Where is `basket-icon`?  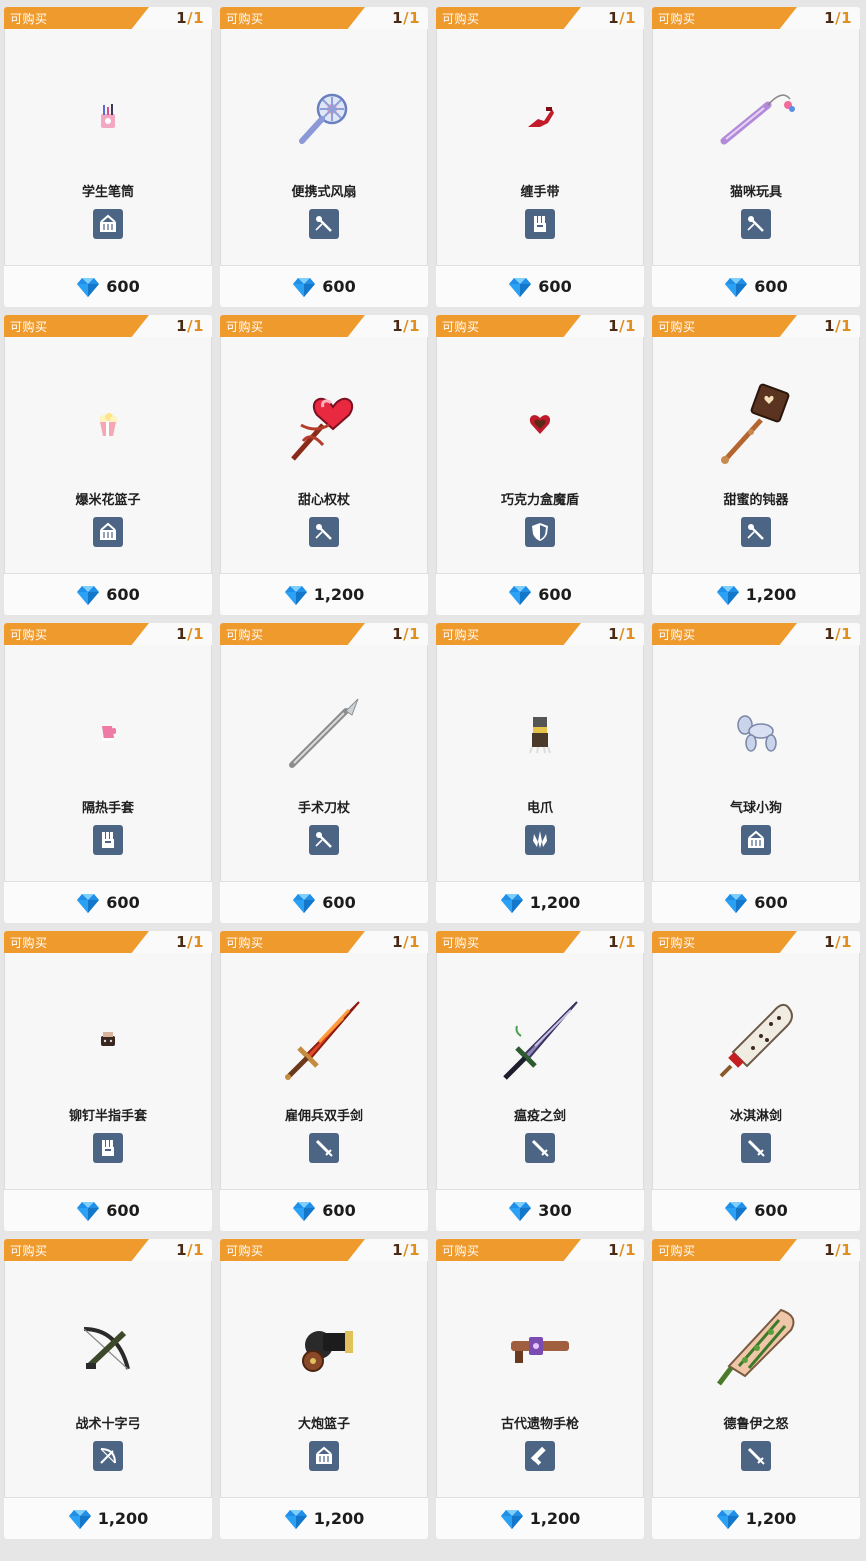
basket-icon is located at coordinates (108, 532).